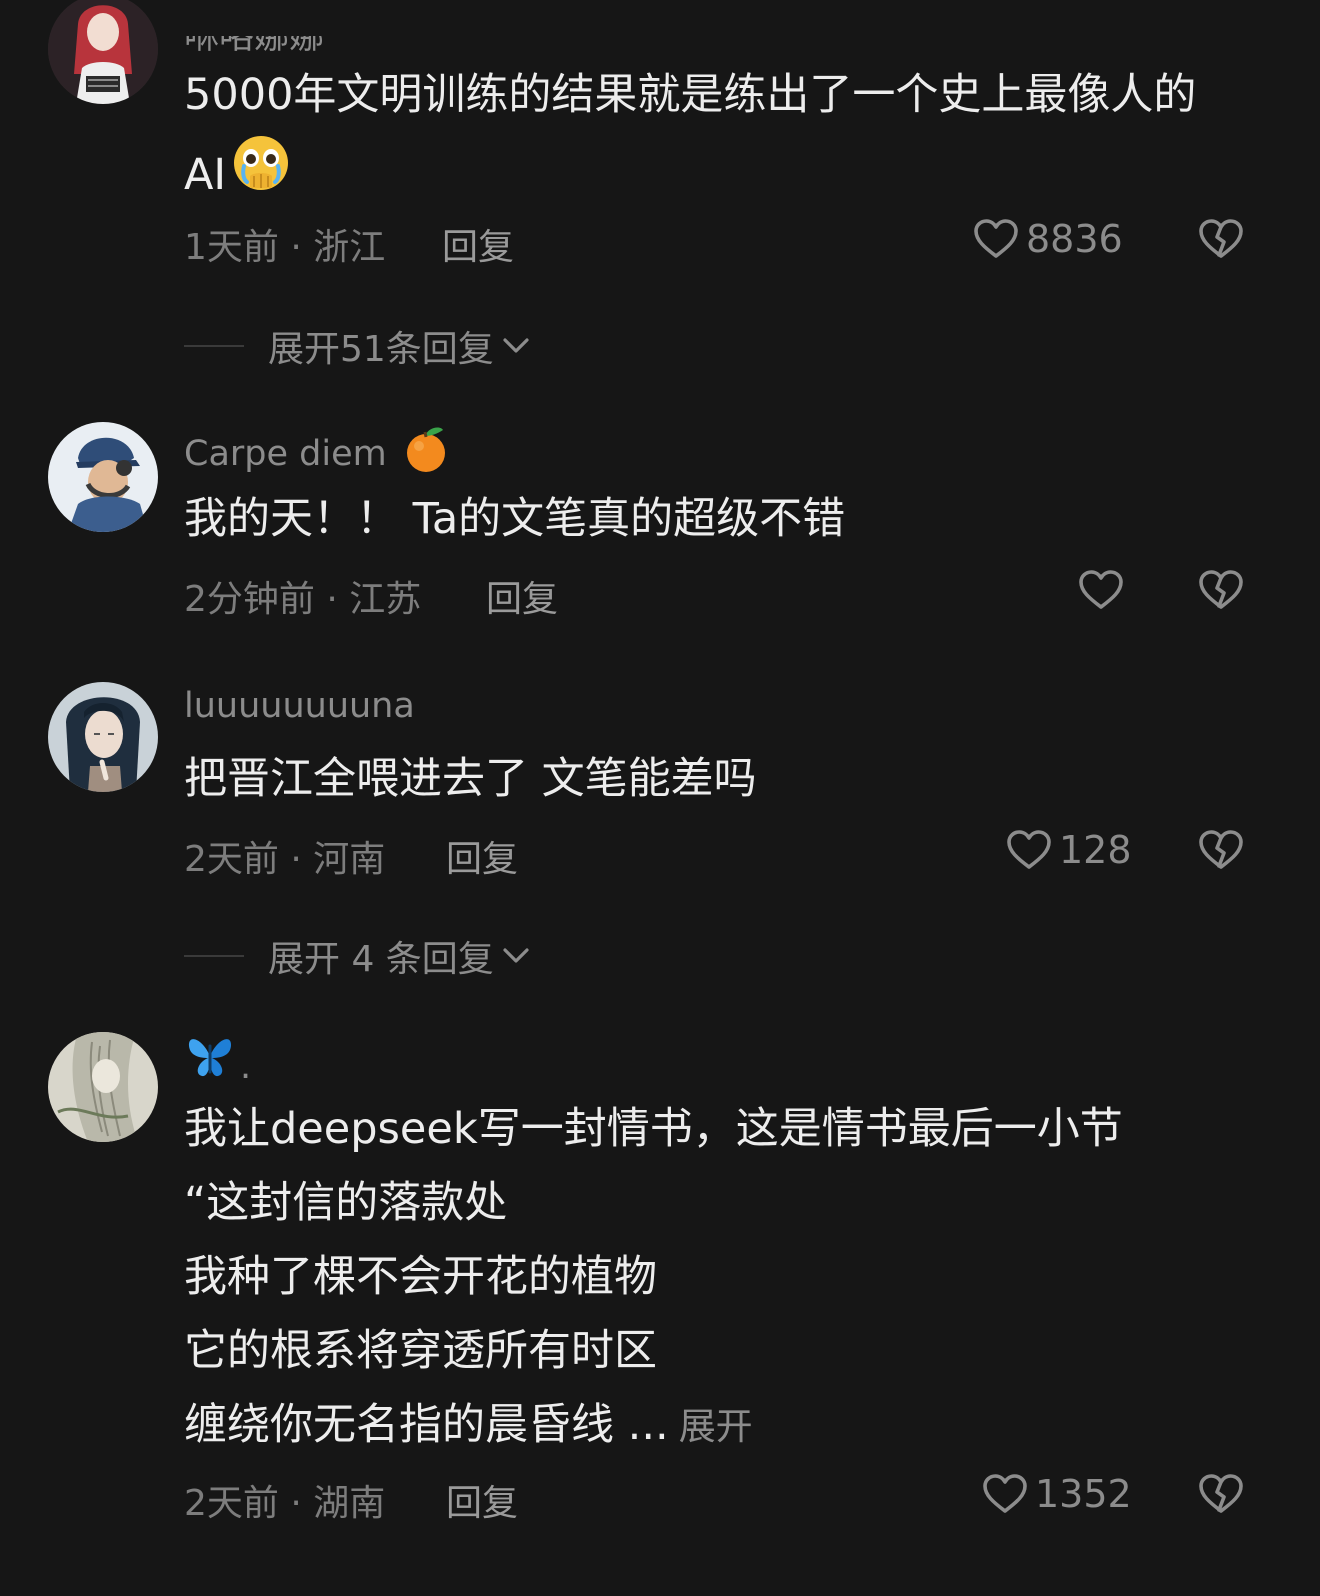 Image resolution: width=1320 pixels, height=1596 pixels. I want to click on comment-line-with-more: 缠绕你无名指的晨昏线 ... 展开, so click(653, 1426).